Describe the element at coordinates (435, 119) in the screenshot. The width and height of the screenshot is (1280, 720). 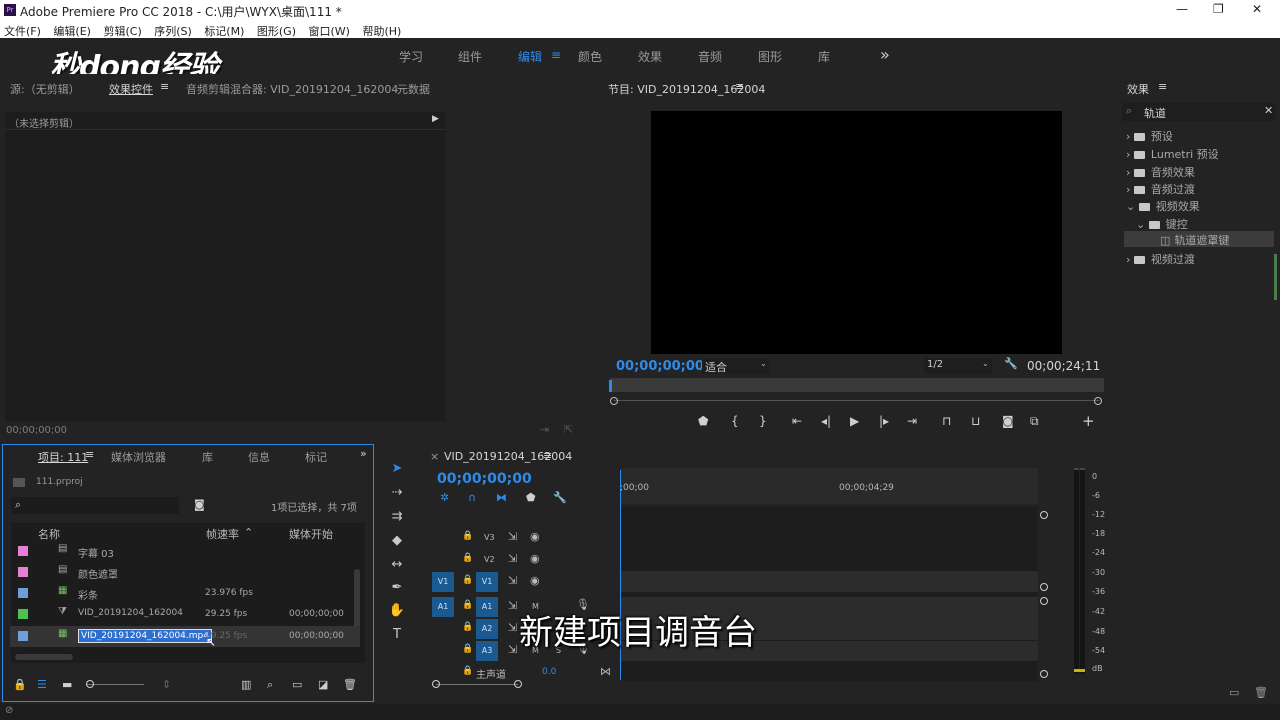
I see `expand-arrow-icon: ▶` at that location.